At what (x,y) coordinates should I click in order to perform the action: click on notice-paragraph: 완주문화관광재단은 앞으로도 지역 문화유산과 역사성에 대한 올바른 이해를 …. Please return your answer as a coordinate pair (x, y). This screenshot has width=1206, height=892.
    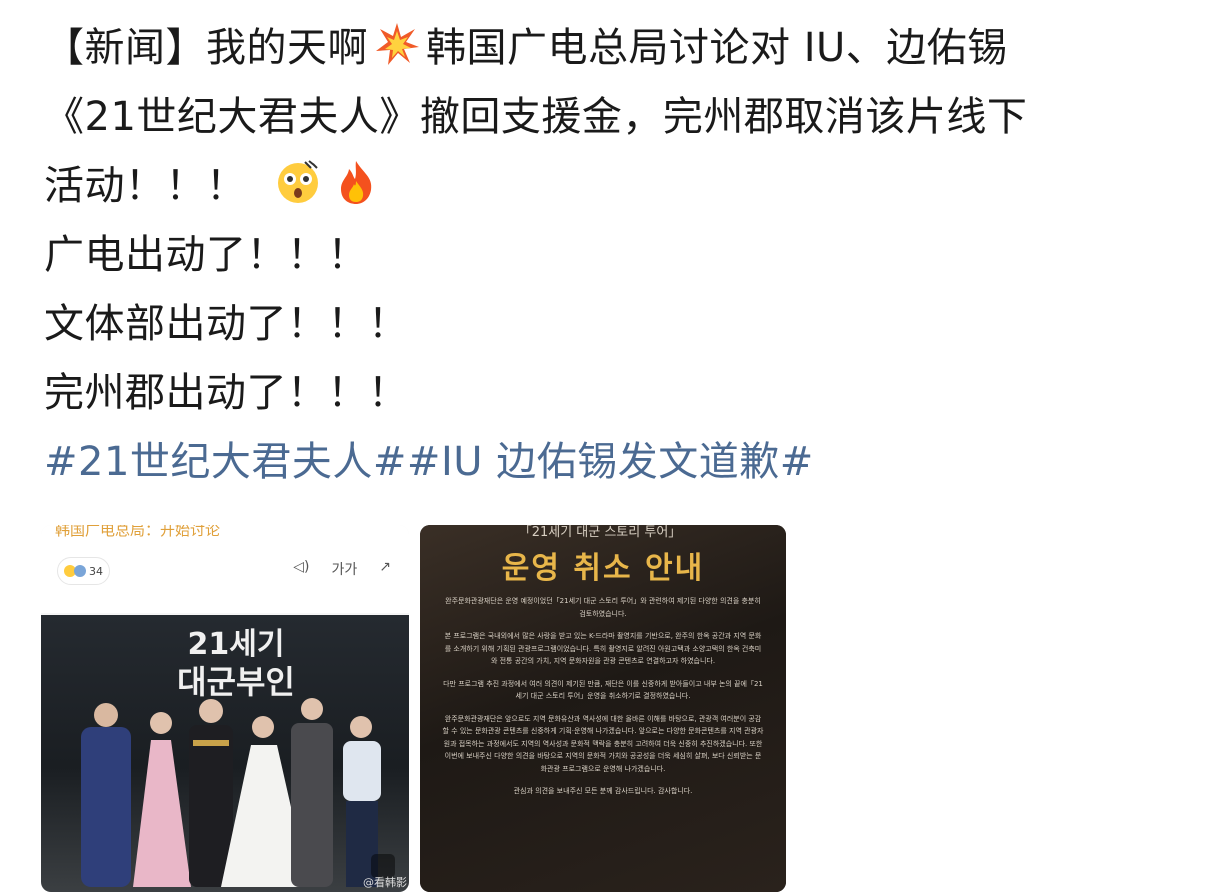
    Looking at the image, I should click on (603, 743).